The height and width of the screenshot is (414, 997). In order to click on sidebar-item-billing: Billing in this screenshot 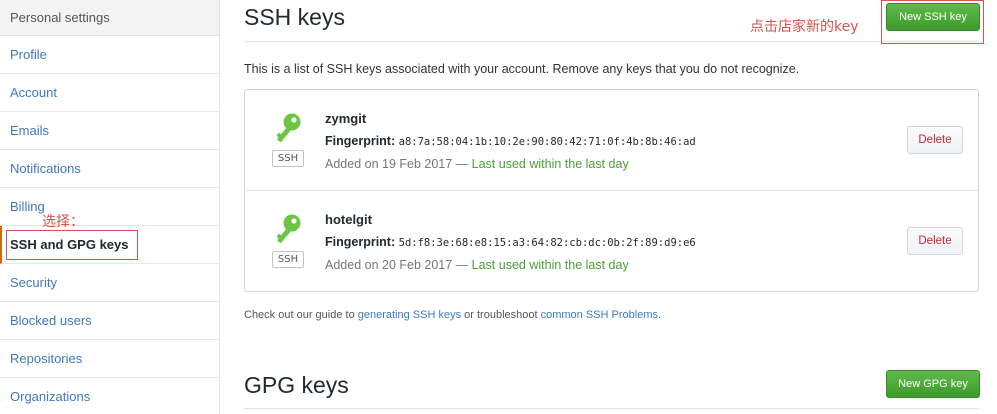, I will do `click(109, 207)`.